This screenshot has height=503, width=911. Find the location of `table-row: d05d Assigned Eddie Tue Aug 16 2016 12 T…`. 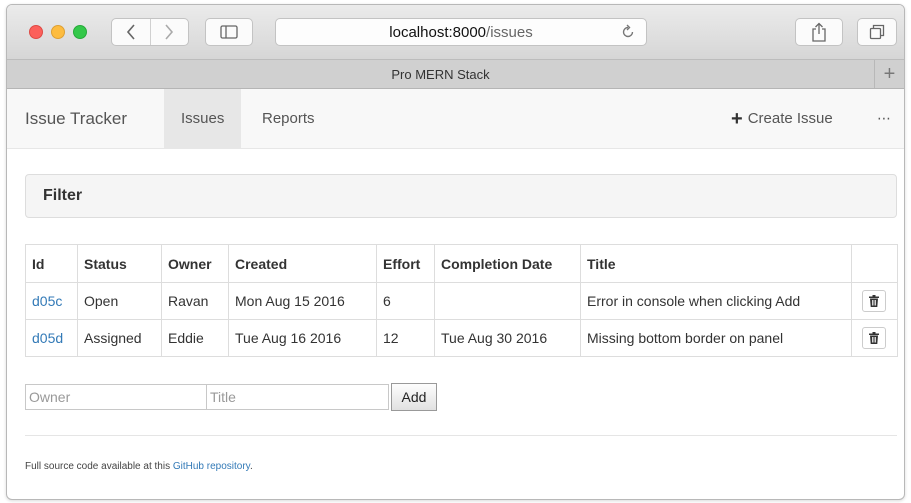

table-row: d05d Assigned Eddie Tue Aug 16 2016 12 T… is located at coordinates (461, 338).